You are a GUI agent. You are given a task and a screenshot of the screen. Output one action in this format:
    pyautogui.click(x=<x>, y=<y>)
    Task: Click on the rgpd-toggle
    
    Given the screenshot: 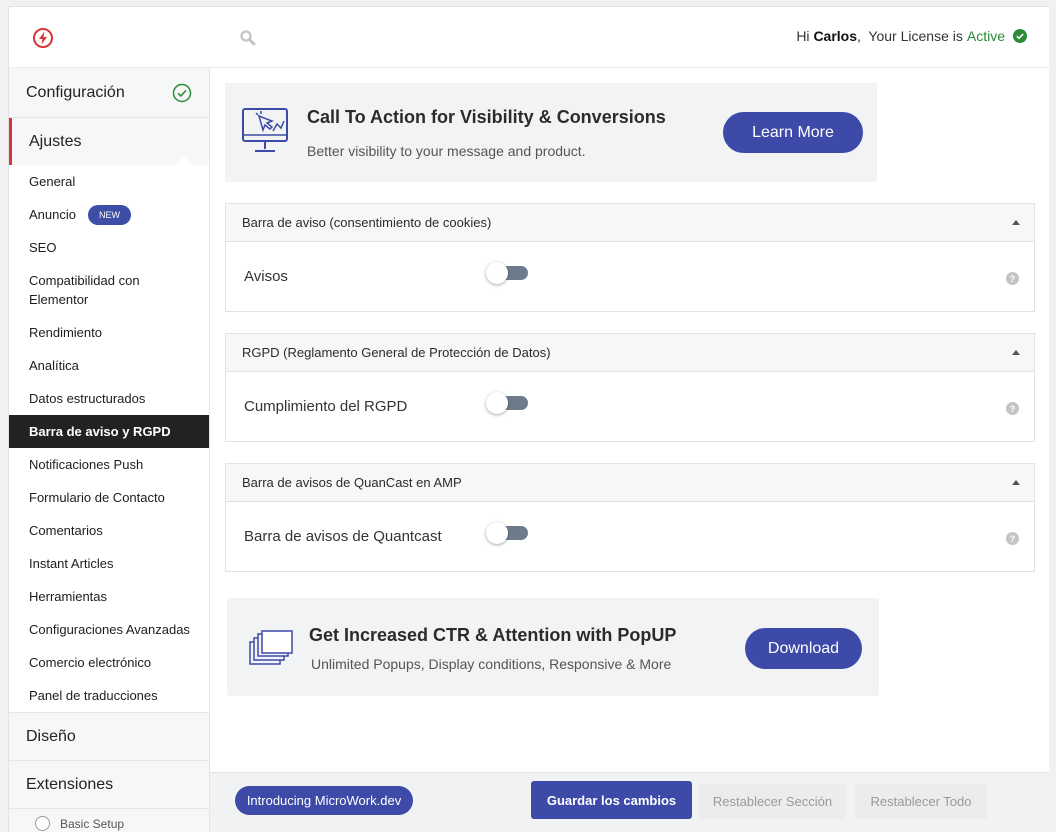 What is the action you would take?
    pyautogui.click(x=507, y=404)
    